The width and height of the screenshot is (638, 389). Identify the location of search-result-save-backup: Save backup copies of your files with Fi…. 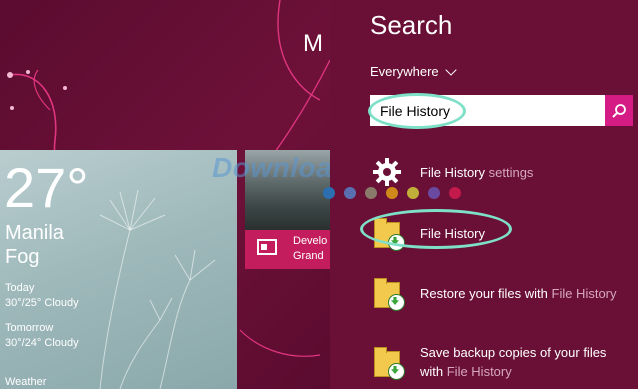
(488, 362).